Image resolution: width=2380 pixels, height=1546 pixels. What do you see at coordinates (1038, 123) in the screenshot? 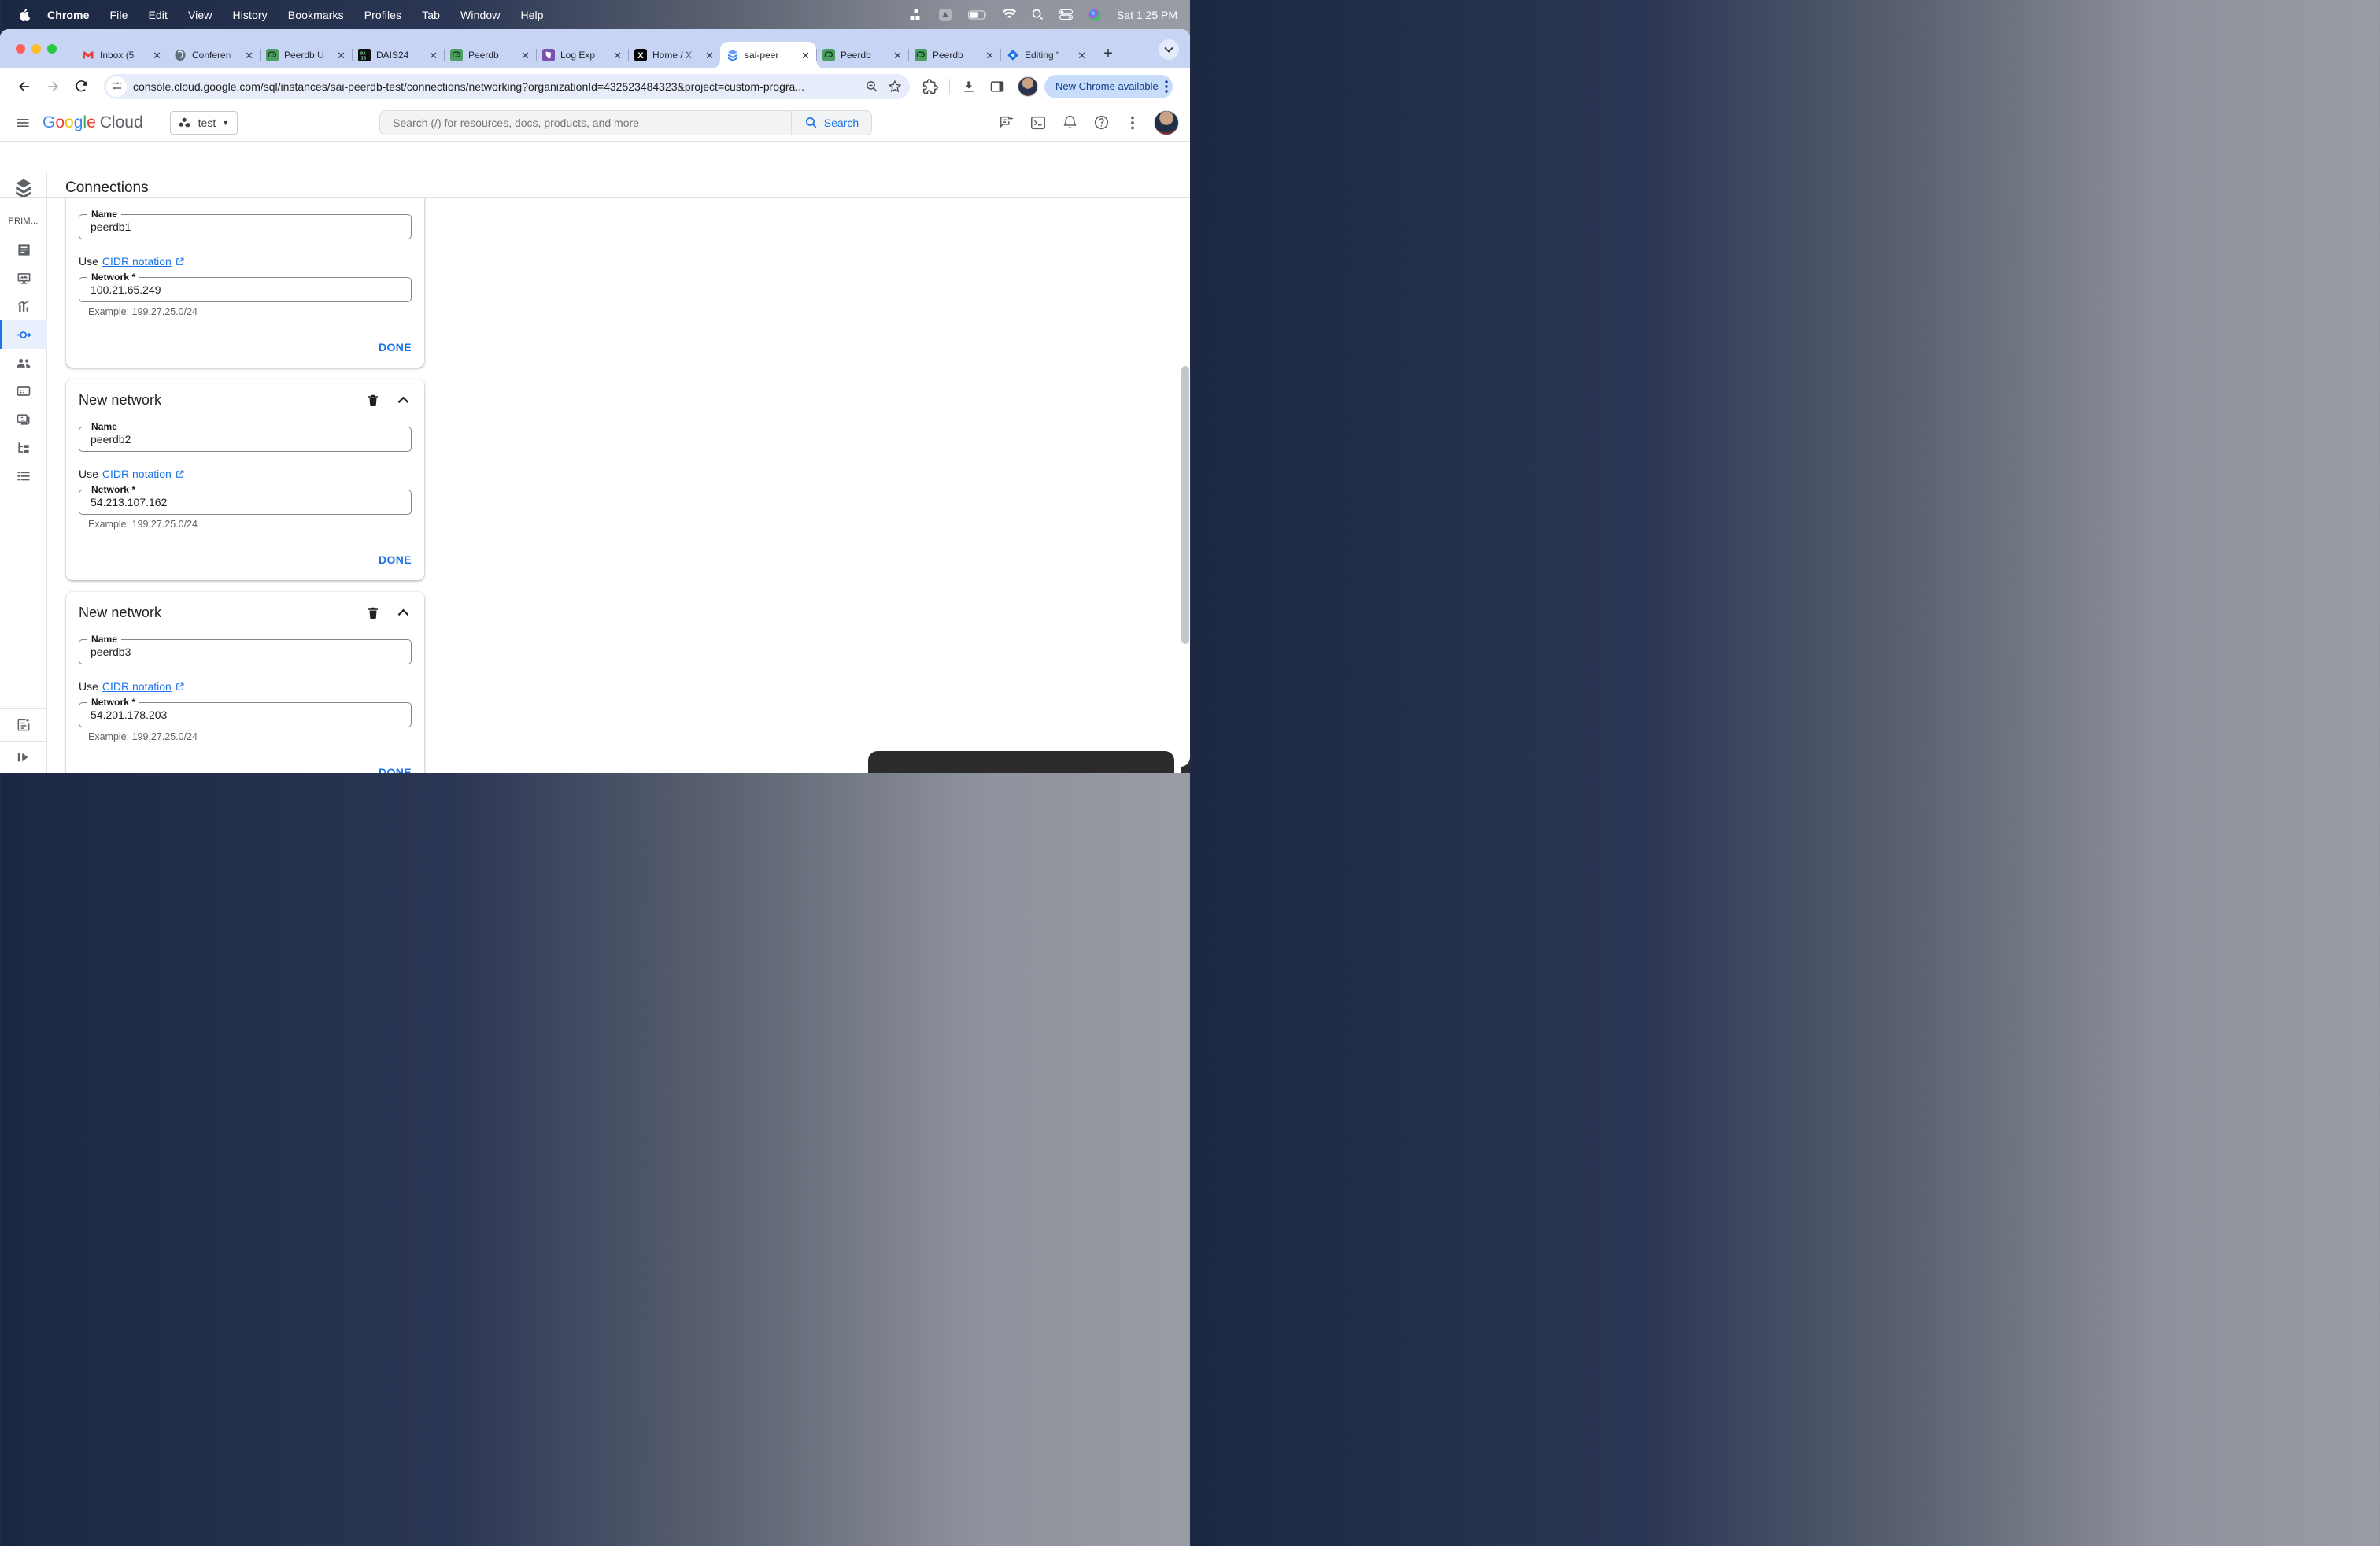
I see `cloud-shell-icon` at bounding box center [1038, 123].